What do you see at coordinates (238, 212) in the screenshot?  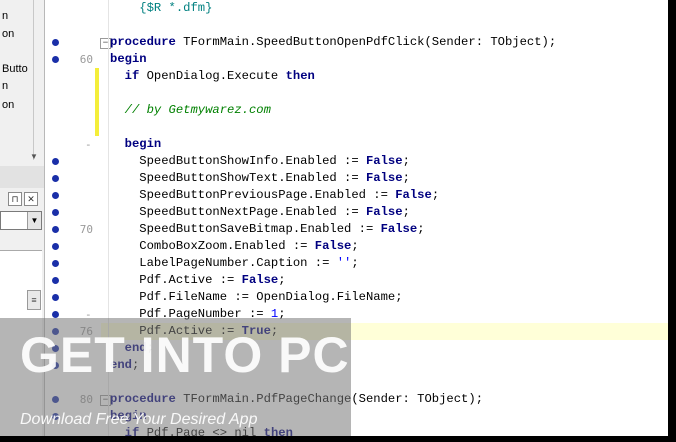 I see `code-token: SpeedButtonNextPage.Enabled :=` at bounding box center [238, 212].